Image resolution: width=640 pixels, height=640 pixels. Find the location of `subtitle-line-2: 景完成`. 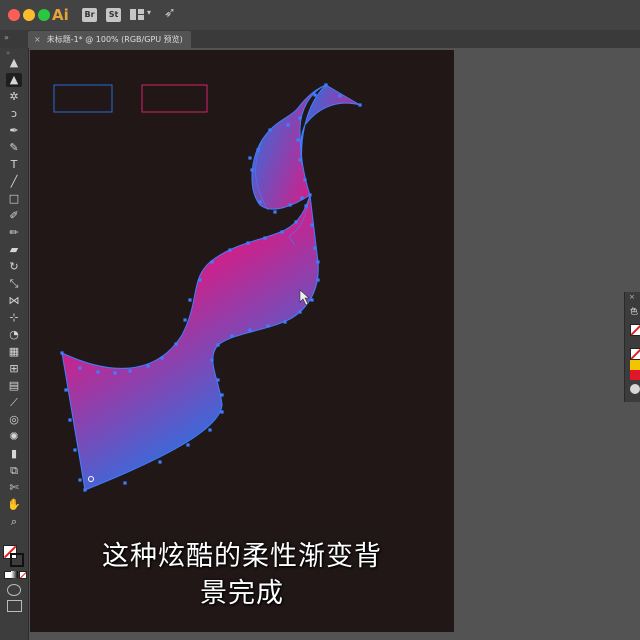

subtitle-line-2: 景完成 is located at coordinates (242, 593).